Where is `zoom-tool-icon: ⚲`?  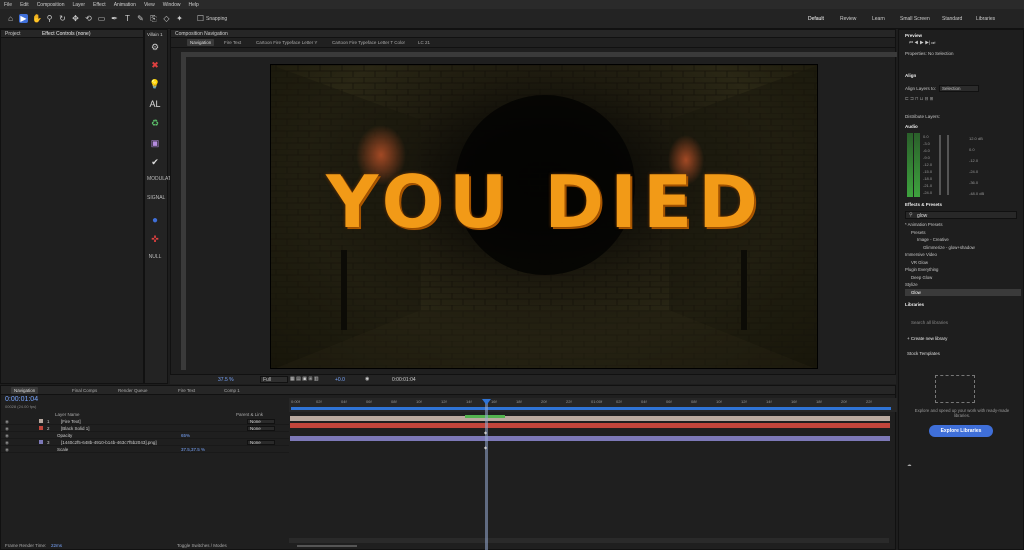
zoom-tool-icon: ⚲ is located at coordinates (49, 18).